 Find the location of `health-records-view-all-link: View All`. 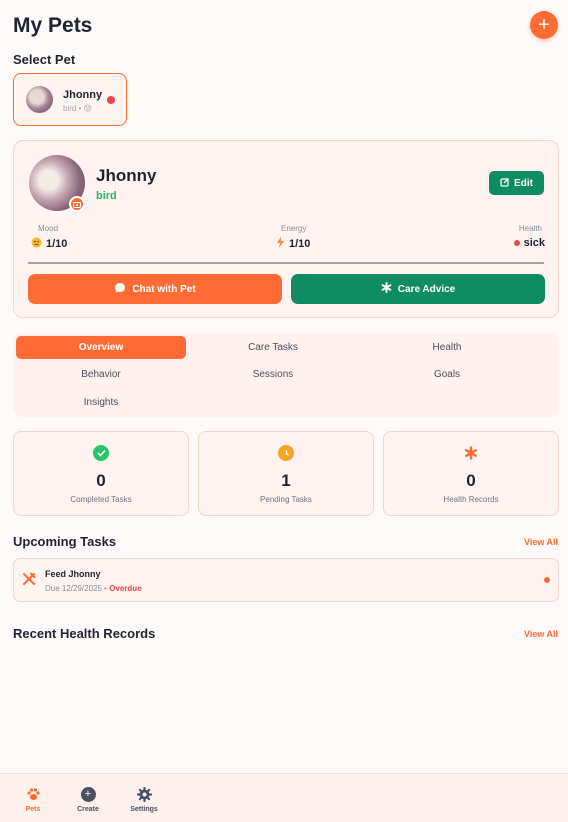

health-records-view-all-link: View All is located at coordinates (541, 634).